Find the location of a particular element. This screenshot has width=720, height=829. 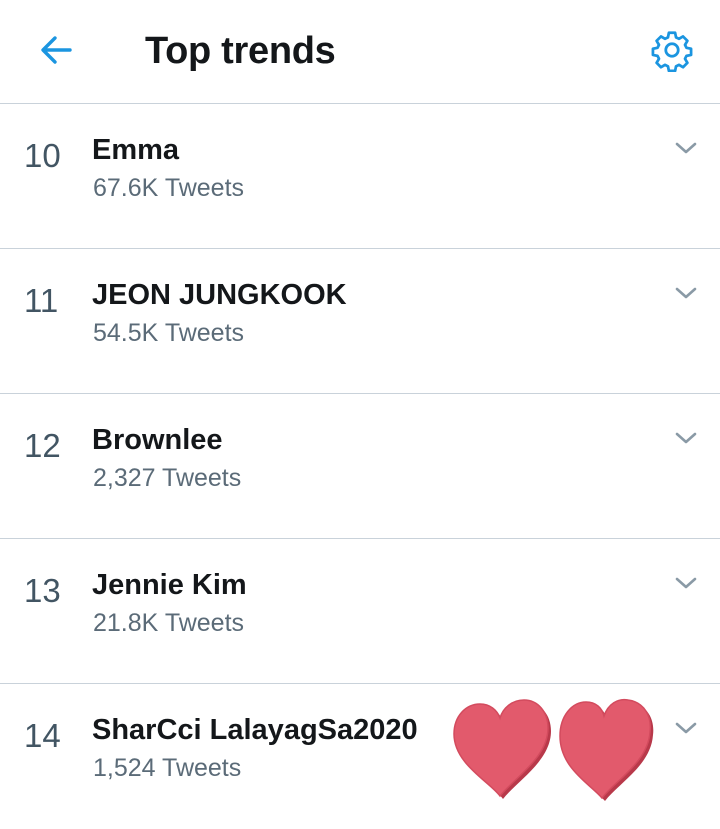

trend-name: Jennie Kim is located at coordinates (169, 585).